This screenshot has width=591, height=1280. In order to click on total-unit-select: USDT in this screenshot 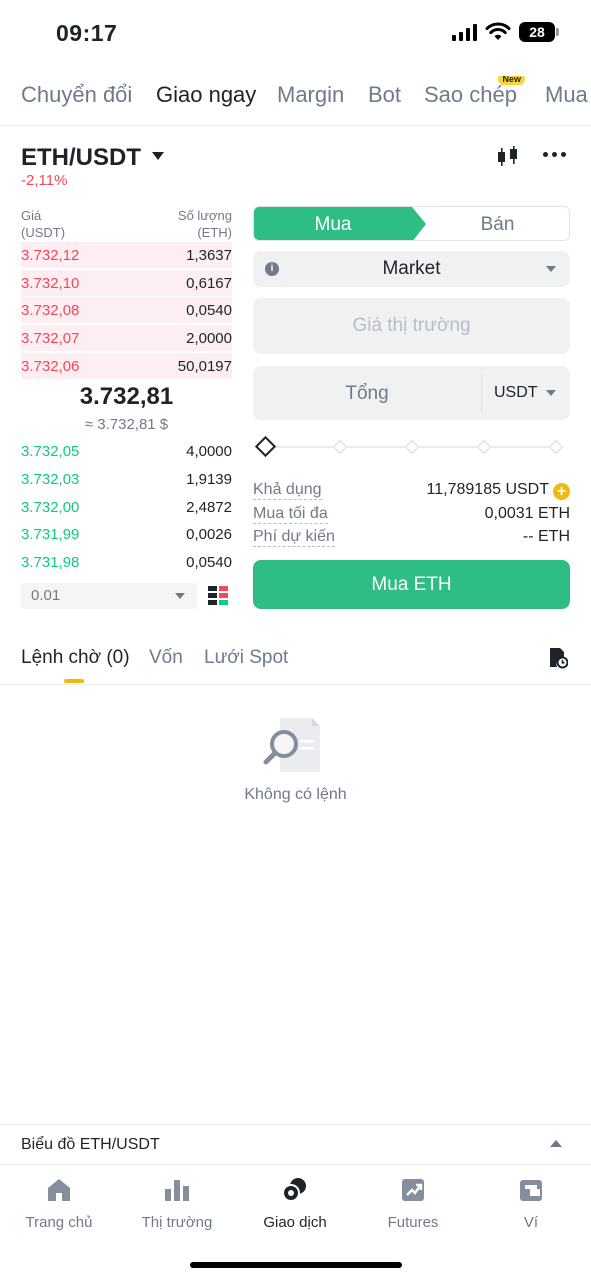, I will do `click(516, 393)`.